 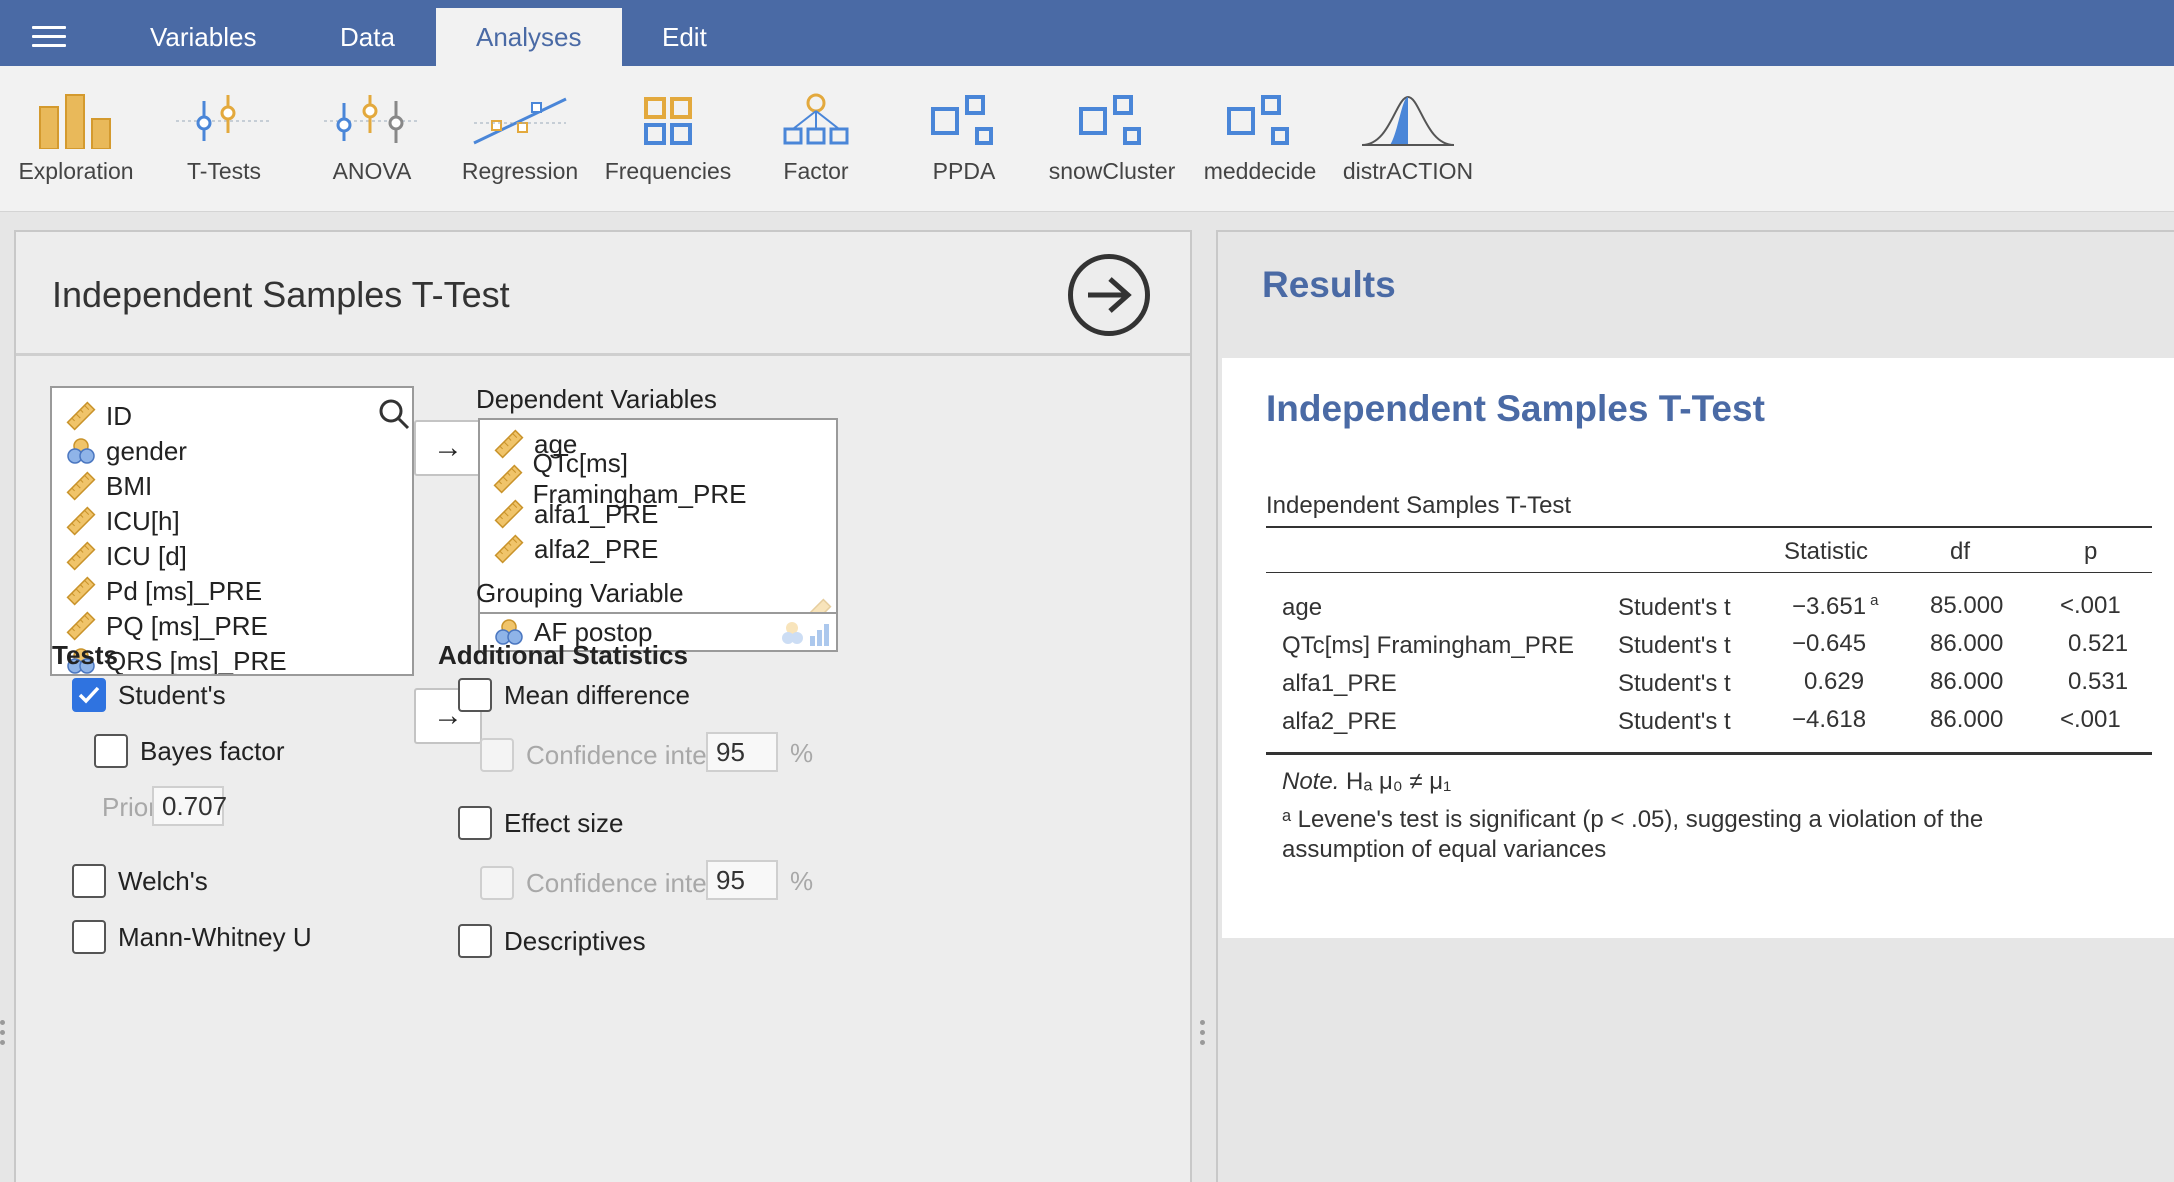 What do you see at coordinates (1203, 1035) in the screenshot?
I see `panel-splitter-handle` at bounding box center [1203, 1035].